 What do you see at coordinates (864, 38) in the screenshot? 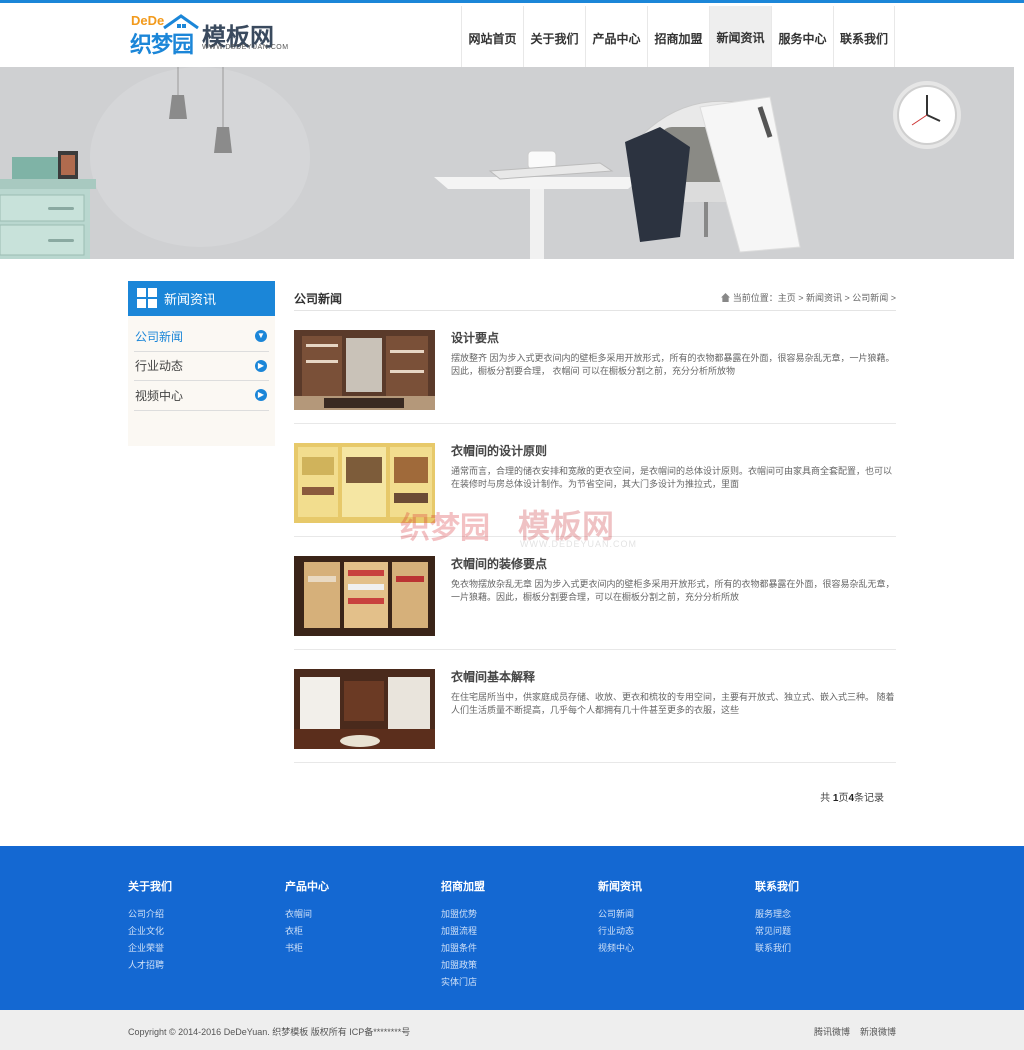
I see `nav-contact: 联系我们` at bounding box center [864, 38].